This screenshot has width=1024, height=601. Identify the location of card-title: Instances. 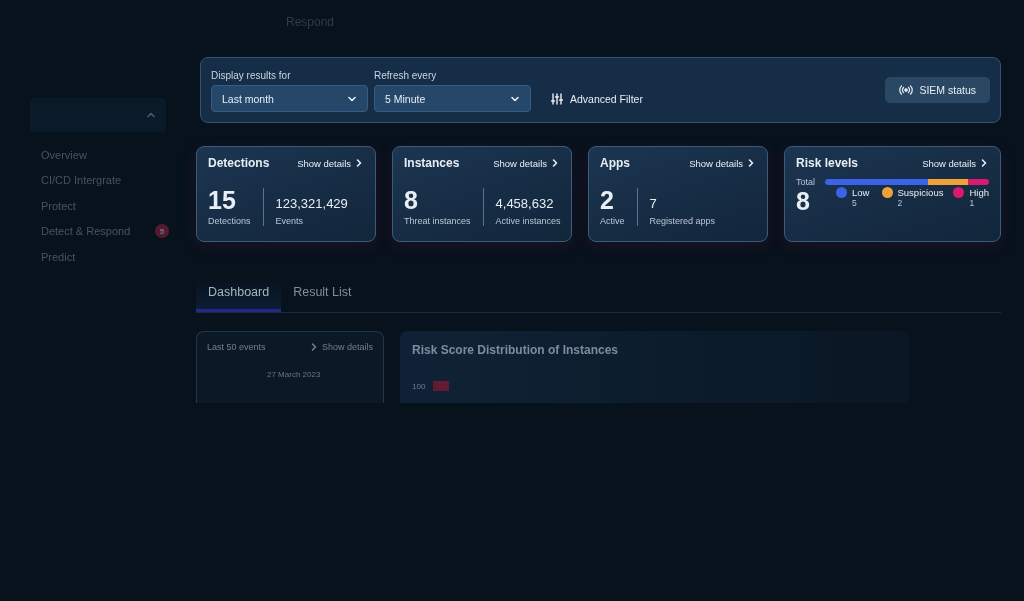
(432, 163).